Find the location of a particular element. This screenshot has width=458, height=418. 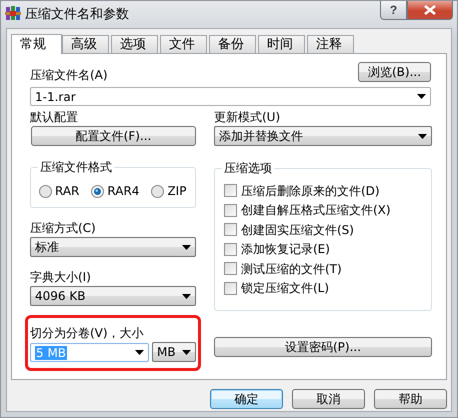

close-icon is located at coordinates (430, 10).